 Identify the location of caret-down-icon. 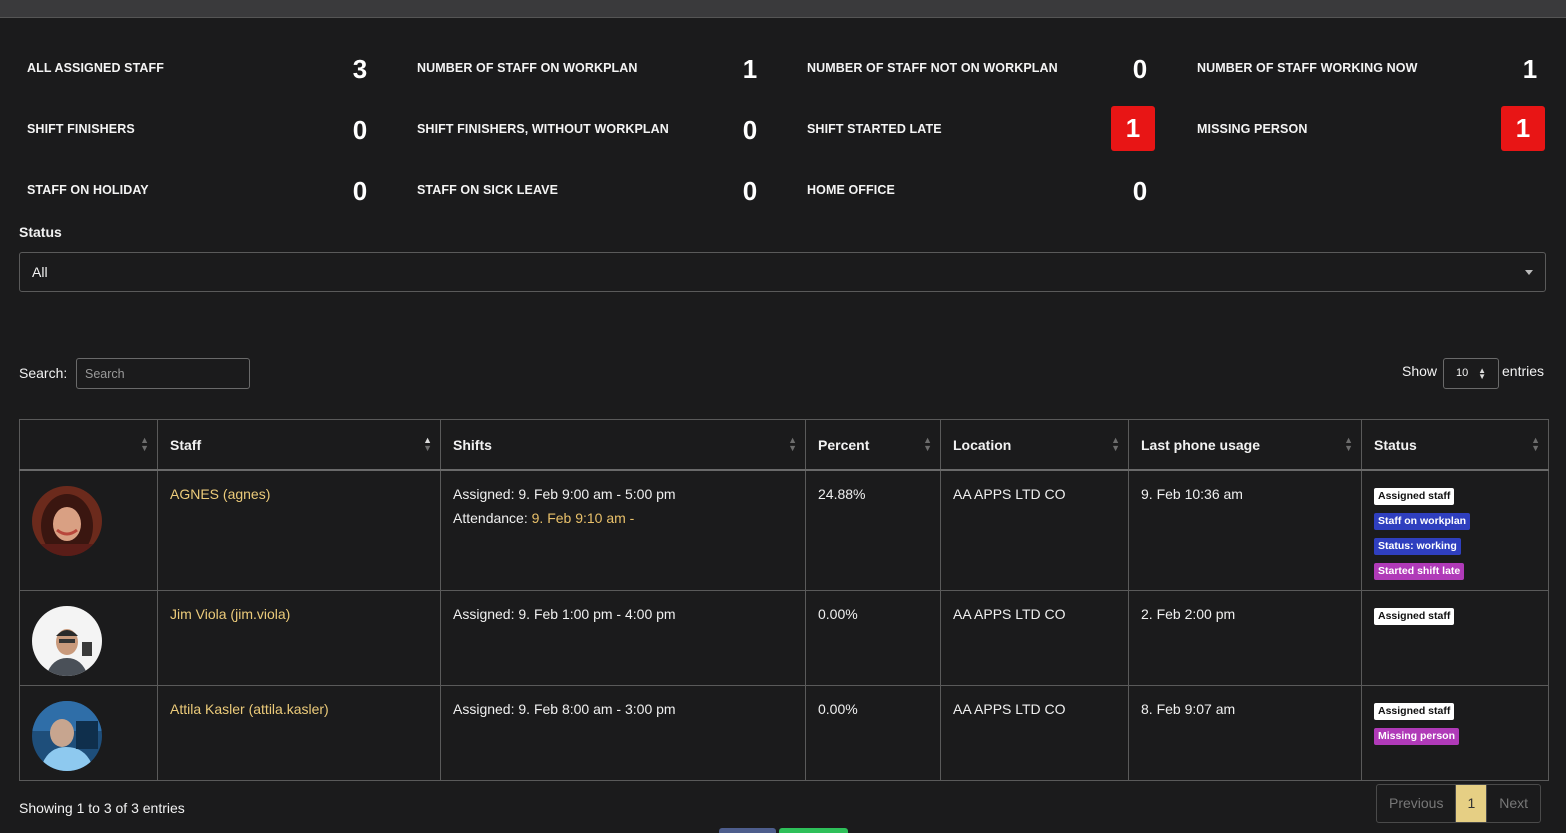
(1529, 272).